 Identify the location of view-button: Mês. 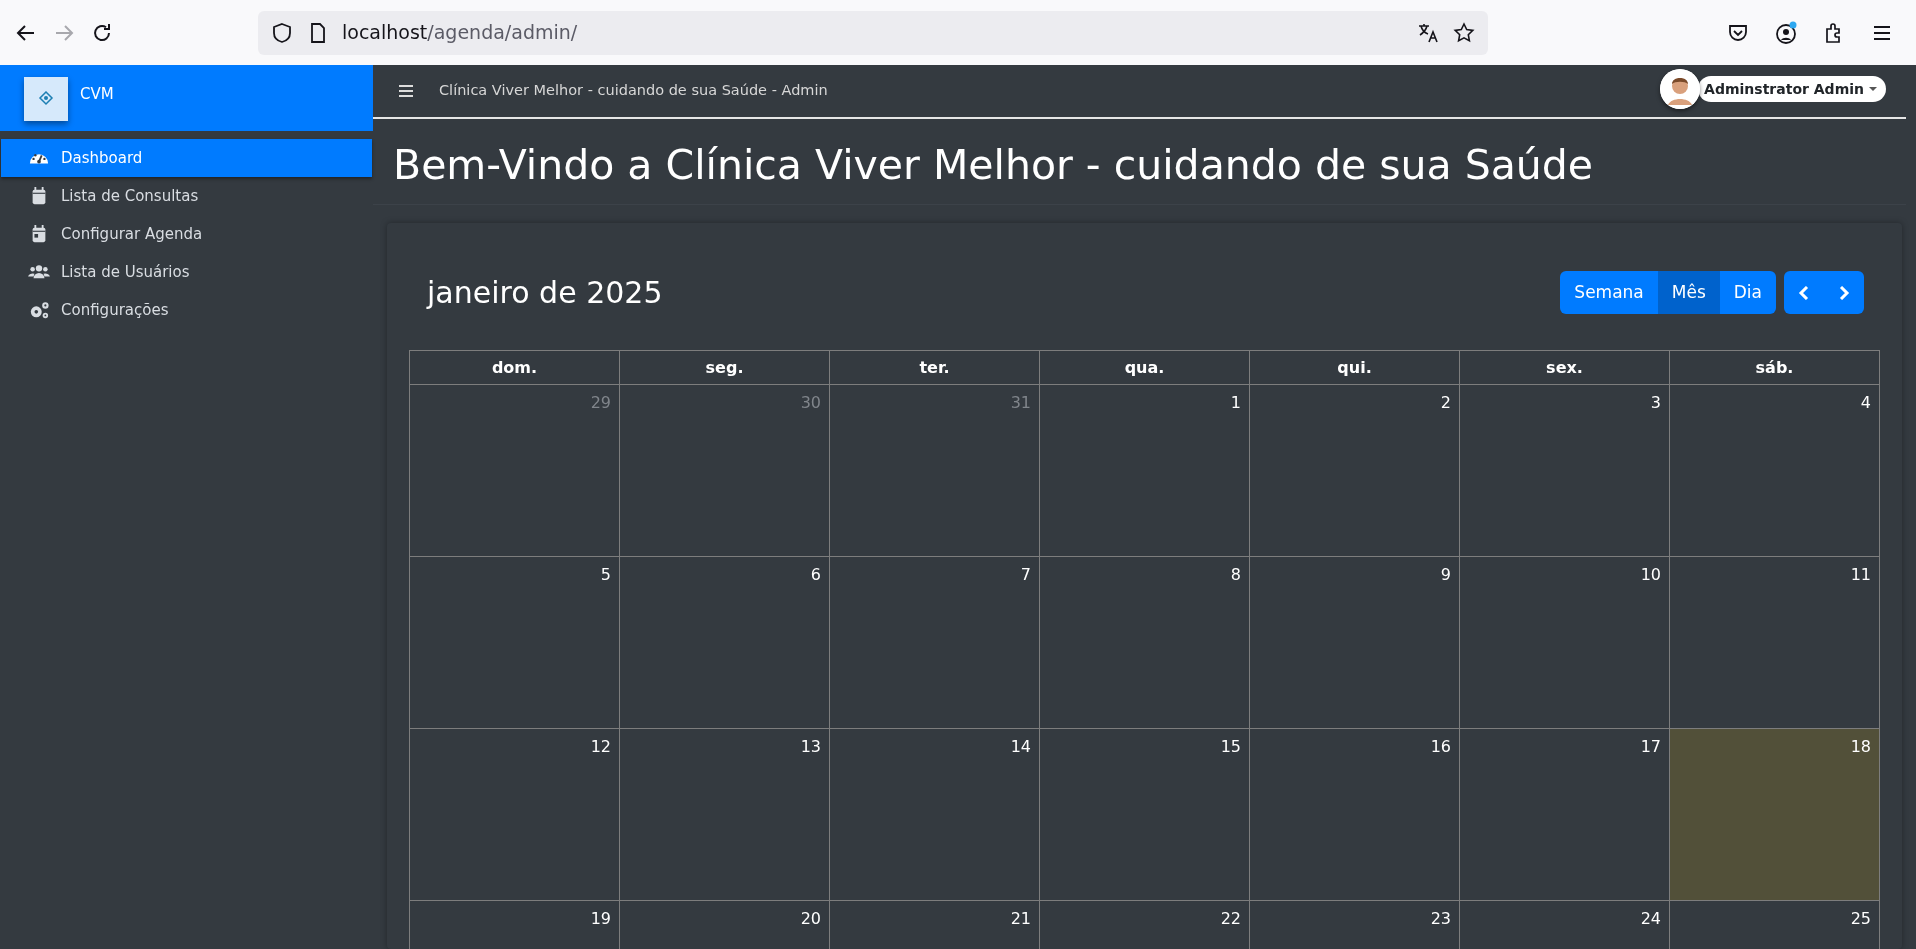
(1688, 293).